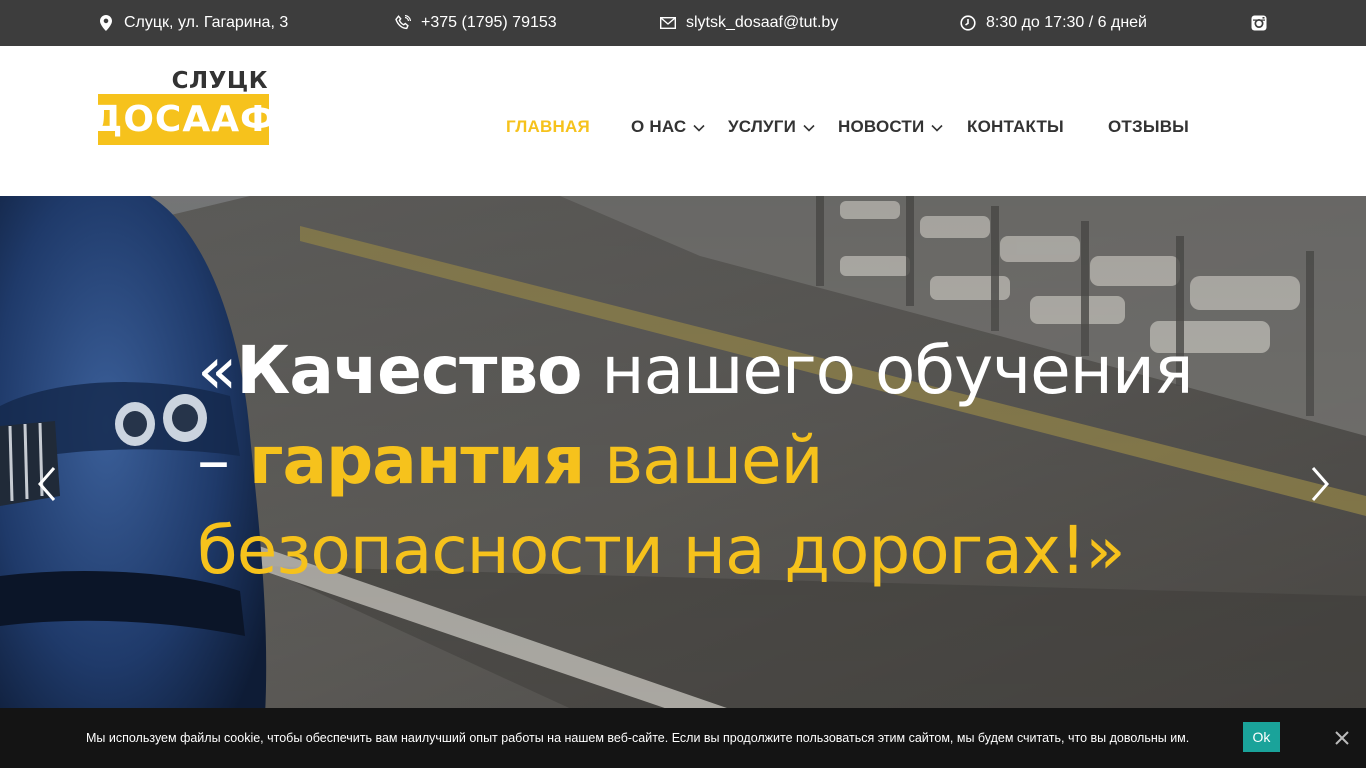  I want to click on email-item: slytsk_dosaaf@tut.by, so click(749, 23).